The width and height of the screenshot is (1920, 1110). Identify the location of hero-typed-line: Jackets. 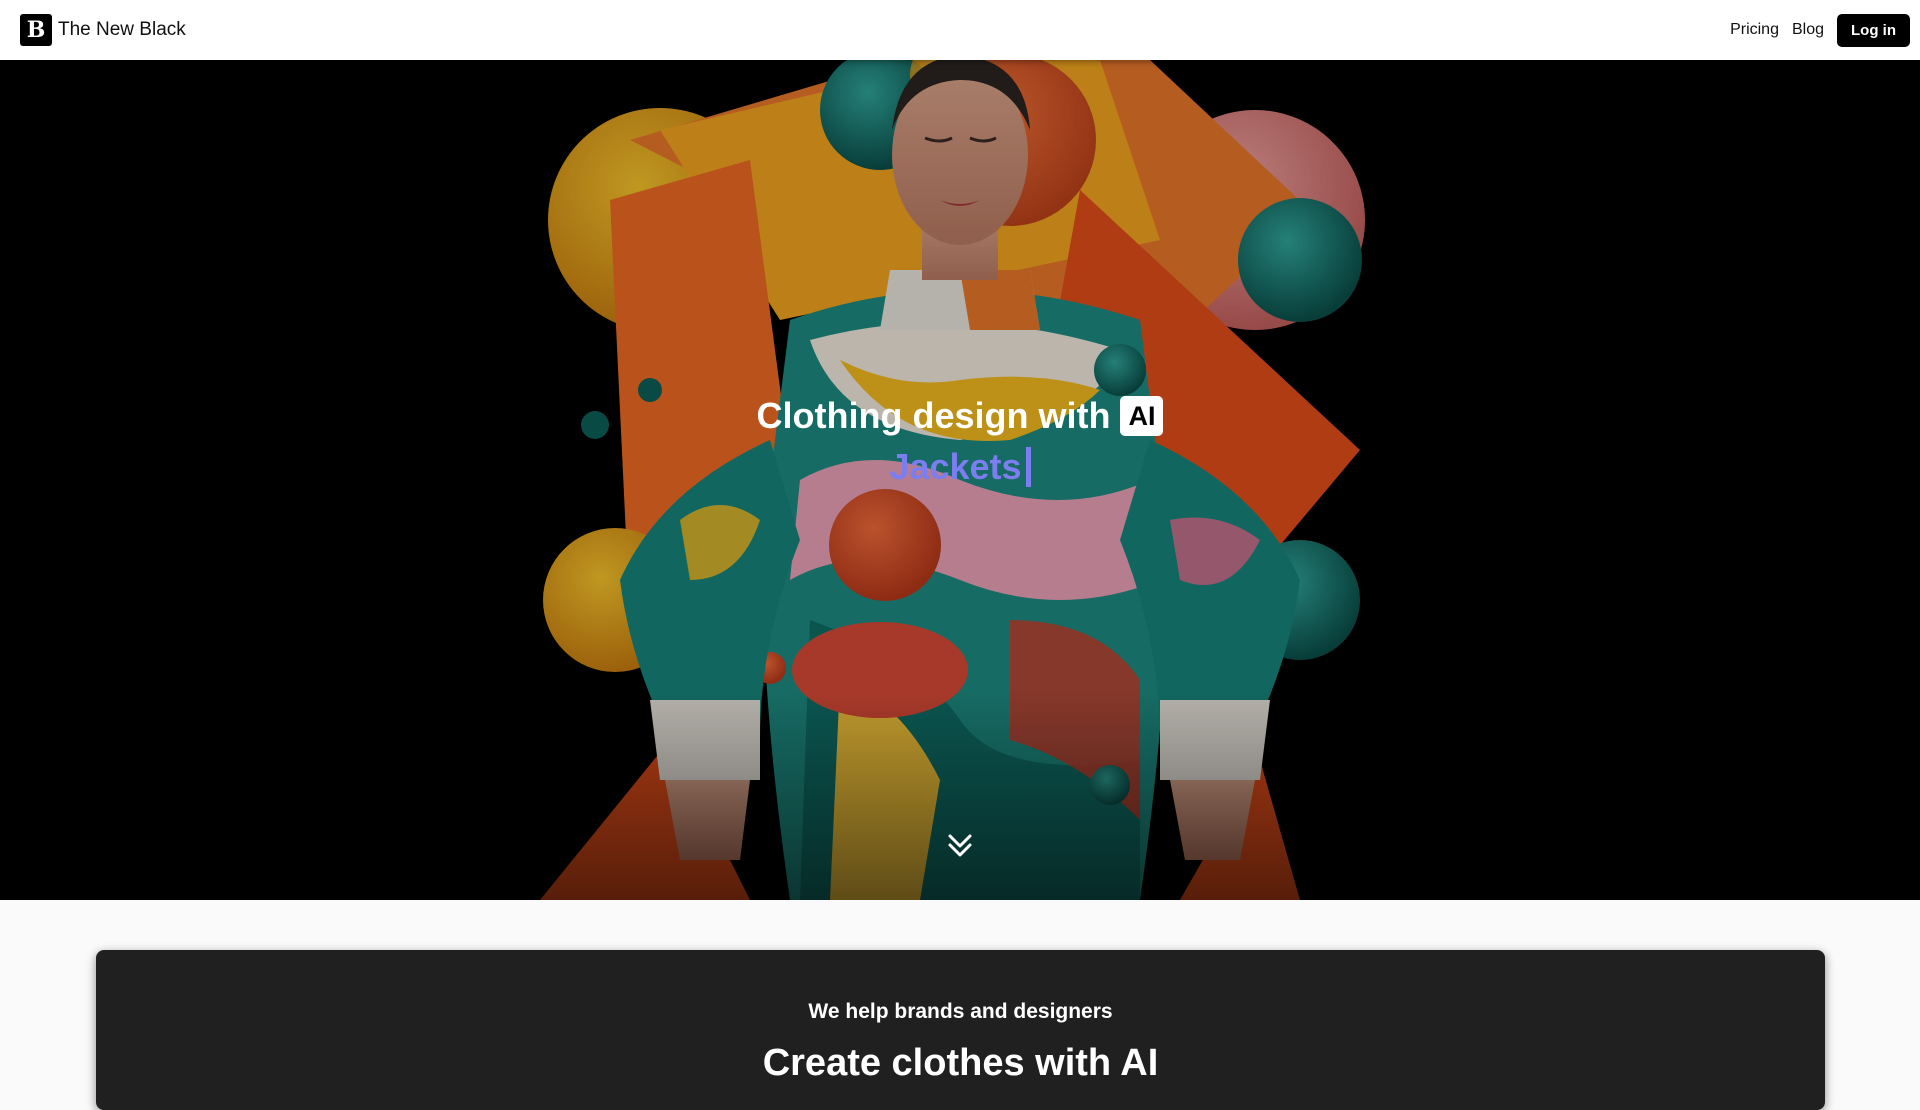
(960, 467).